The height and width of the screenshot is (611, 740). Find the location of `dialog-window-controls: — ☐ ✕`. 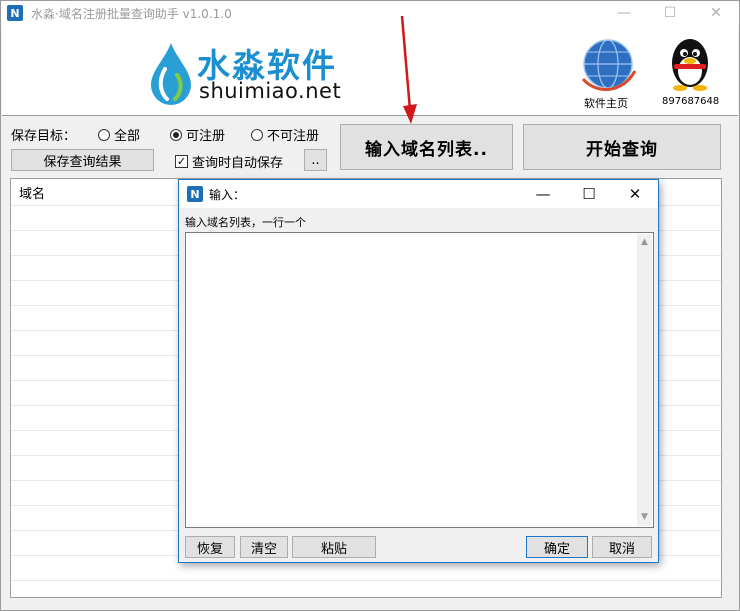

dialog-window-controls: — ☐ ✕ is located at coordinates (589, 194).